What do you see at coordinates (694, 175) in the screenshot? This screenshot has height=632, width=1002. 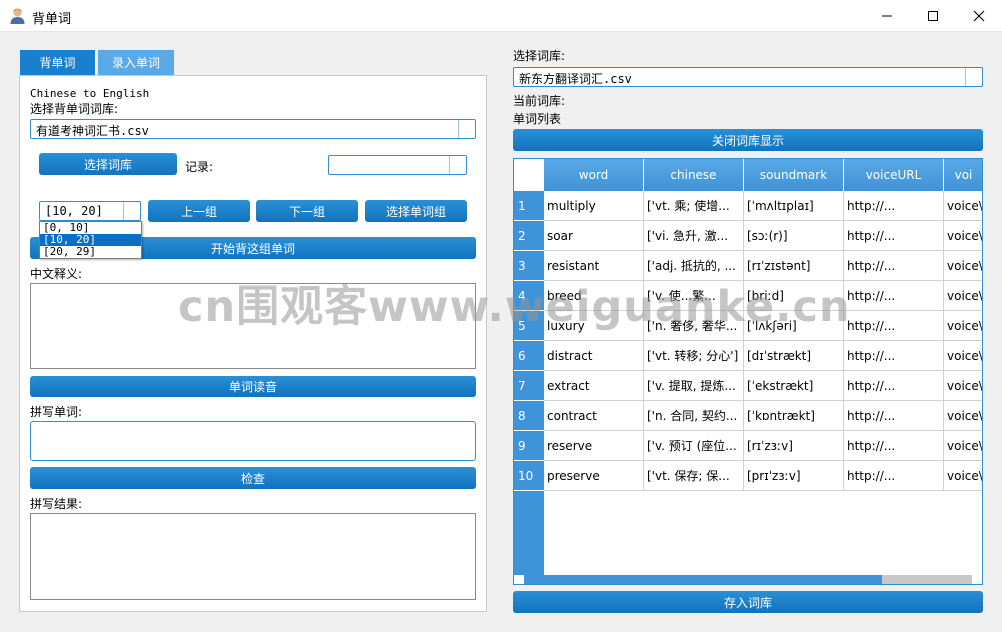 I see `column-header-chinese: chinese` at bounding box center [694, 175].